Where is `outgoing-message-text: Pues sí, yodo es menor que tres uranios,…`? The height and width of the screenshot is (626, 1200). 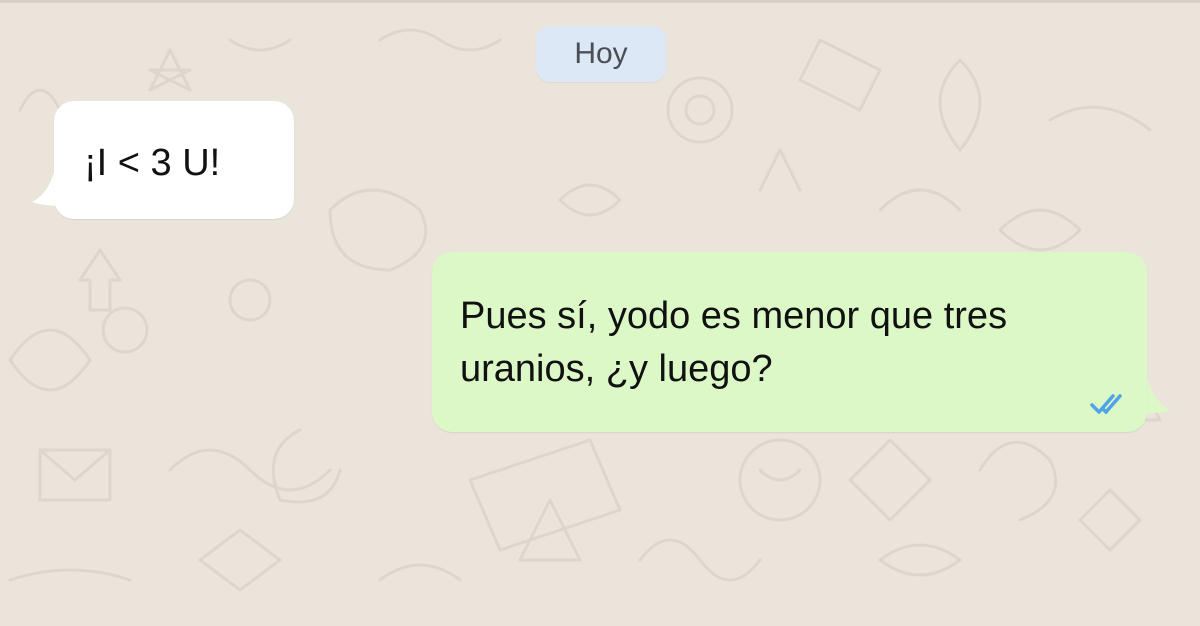
outgoing-message-text: Pues sí, yodo es menor que tres uranios,… is located at coordinates (734, 342).